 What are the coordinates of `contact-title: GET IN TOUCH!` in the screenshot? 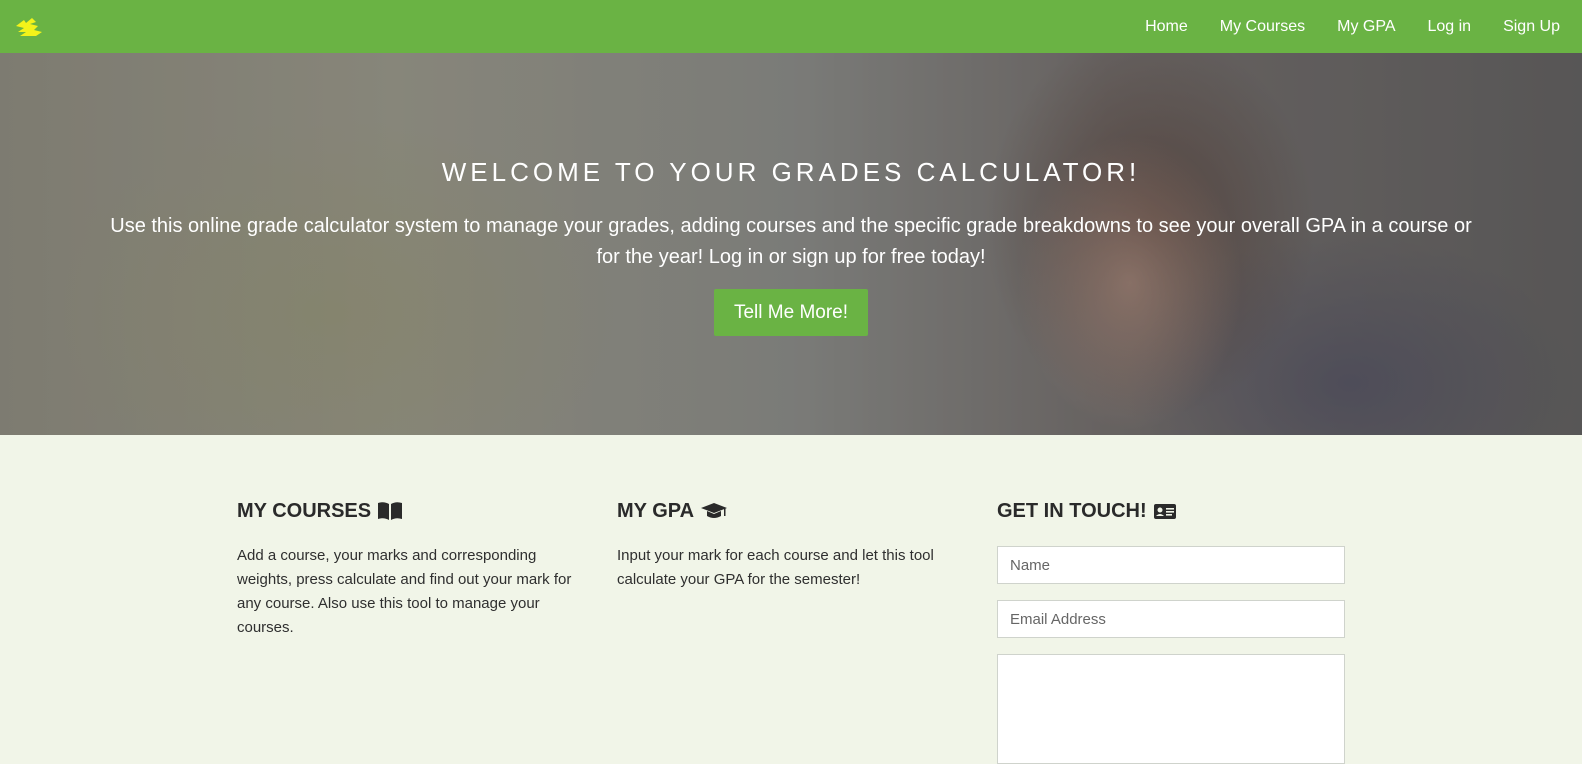 It's located at (1072, 510).